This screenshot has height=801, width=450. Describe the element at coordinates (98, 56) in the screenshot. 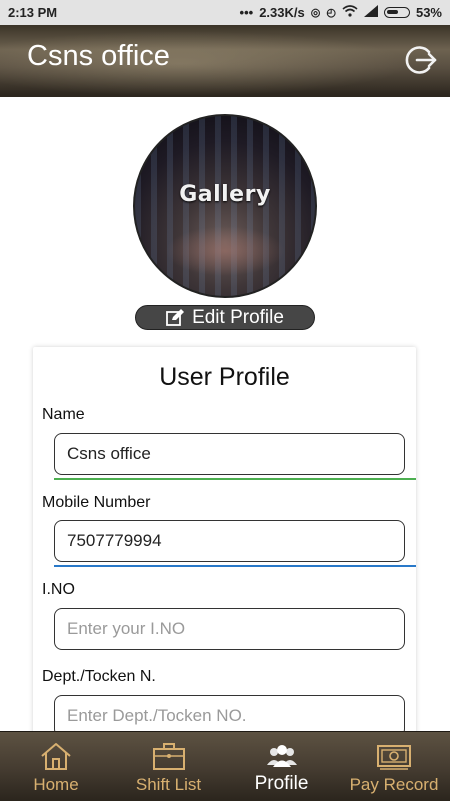

I see `header-title: Csns office` at that location.